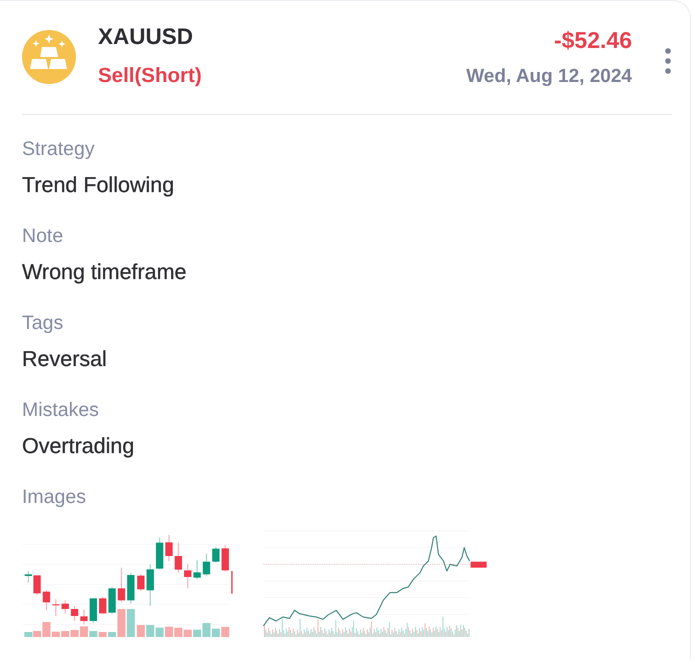 This screenshot has width=695, height=670. I want to click on field-label: Note, so click(43, 236).